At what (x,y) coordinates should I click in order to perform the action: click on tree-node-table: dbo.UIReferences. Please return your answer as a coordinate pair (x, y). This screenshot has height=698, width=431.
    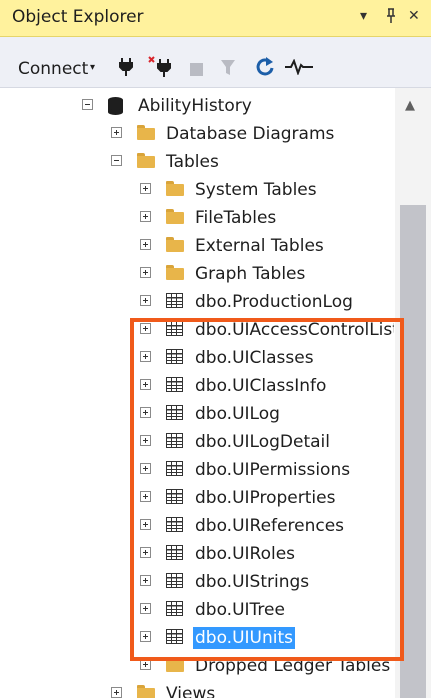
    Looking at the image, I should click on (197, 526).